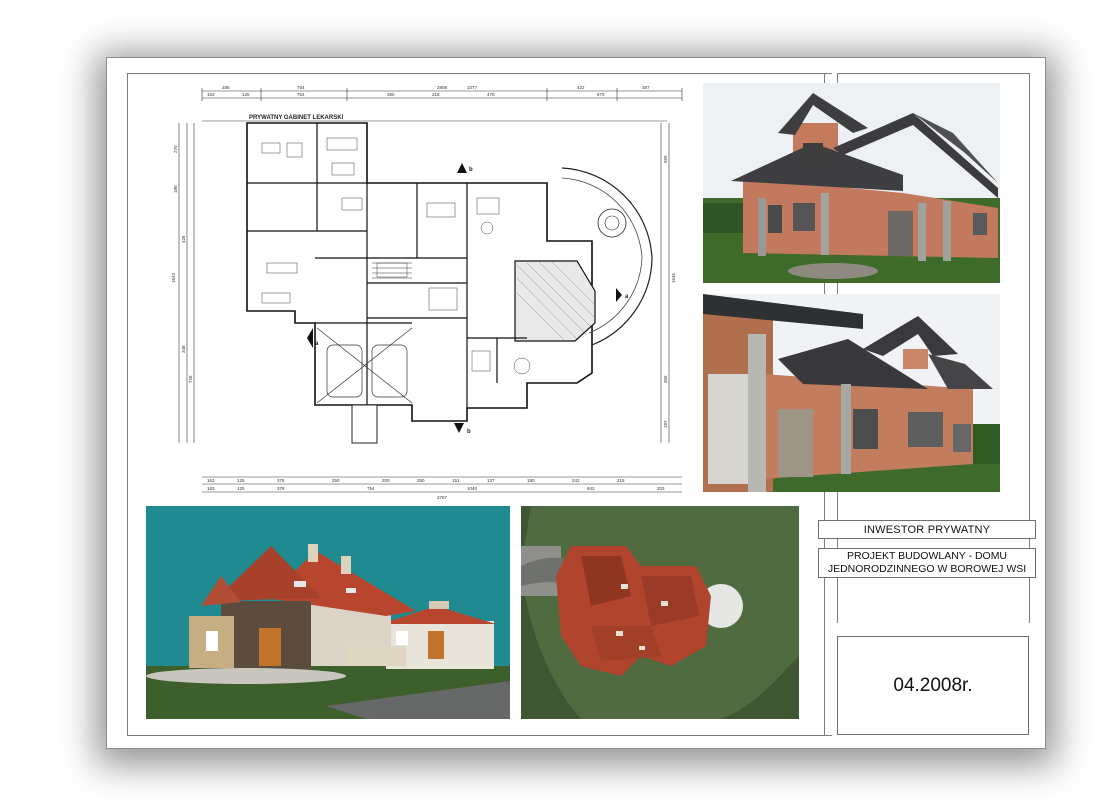 The image size is (1100, 800). What do you see at coordinates (386, 480) in the screenshot?
I see `dim-bottom-5: 200` at bounding box center [386, 480].